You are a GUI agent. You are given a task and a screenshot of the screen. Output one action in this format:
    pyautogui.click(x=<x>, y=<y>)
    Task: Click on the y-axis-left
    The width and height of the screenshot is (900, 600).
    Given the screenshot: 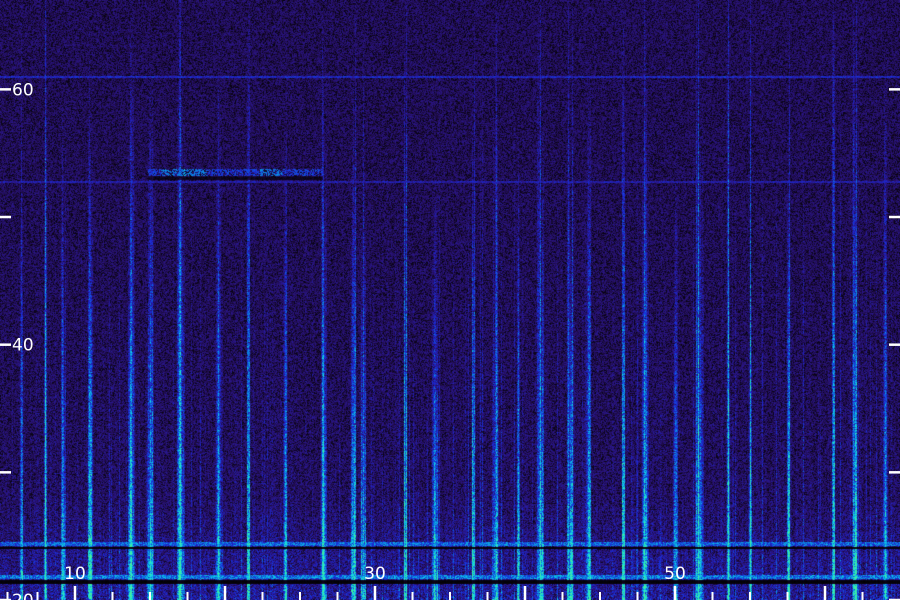 What is the action you would take?
    pyautogui.click(x=5, y=344)
    